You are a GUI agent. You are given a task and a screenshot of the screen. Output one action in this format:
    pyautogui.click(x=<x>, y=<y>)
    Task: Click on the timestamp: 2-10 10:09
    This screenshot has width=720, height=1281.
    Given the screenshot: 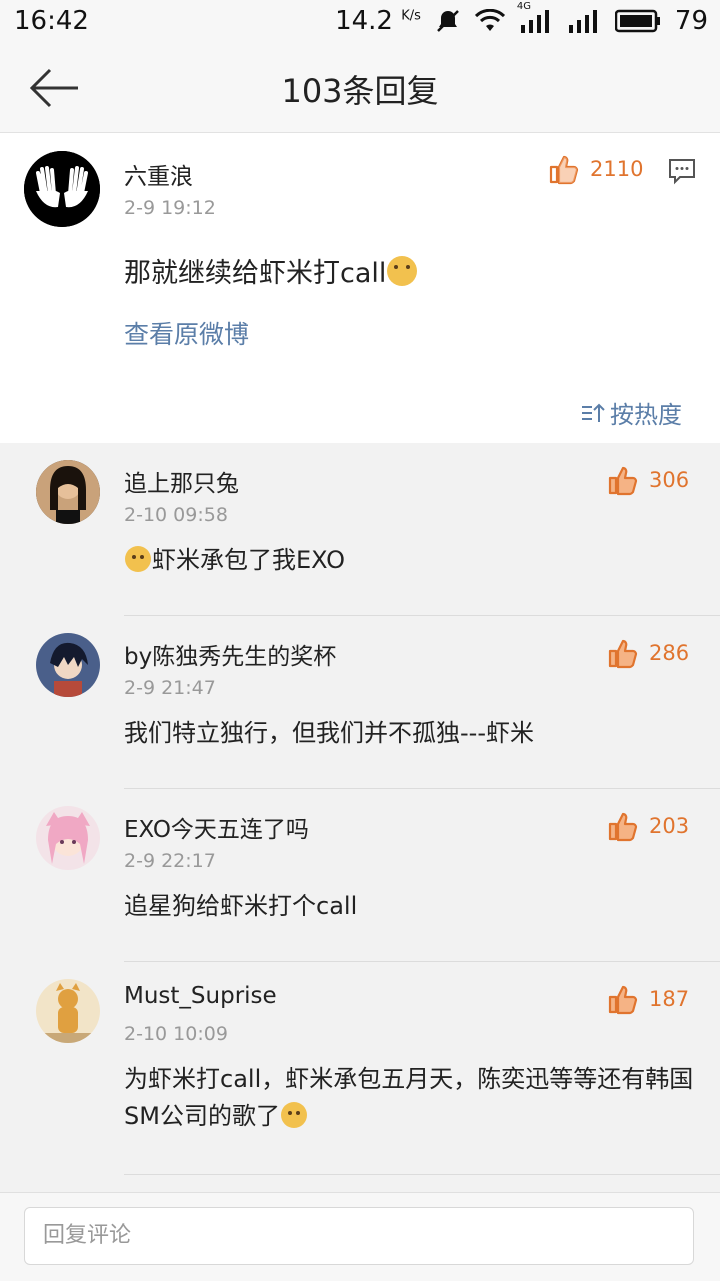 What is the action you would take?
    pyautogui.click(x=176, y=1034)
    